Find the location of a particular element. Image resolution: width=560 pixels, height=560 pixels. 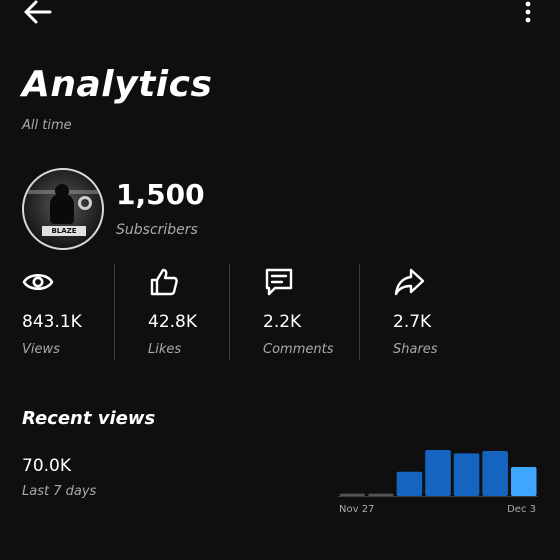

page-title: Analytics is located at coordinates (117, 84).